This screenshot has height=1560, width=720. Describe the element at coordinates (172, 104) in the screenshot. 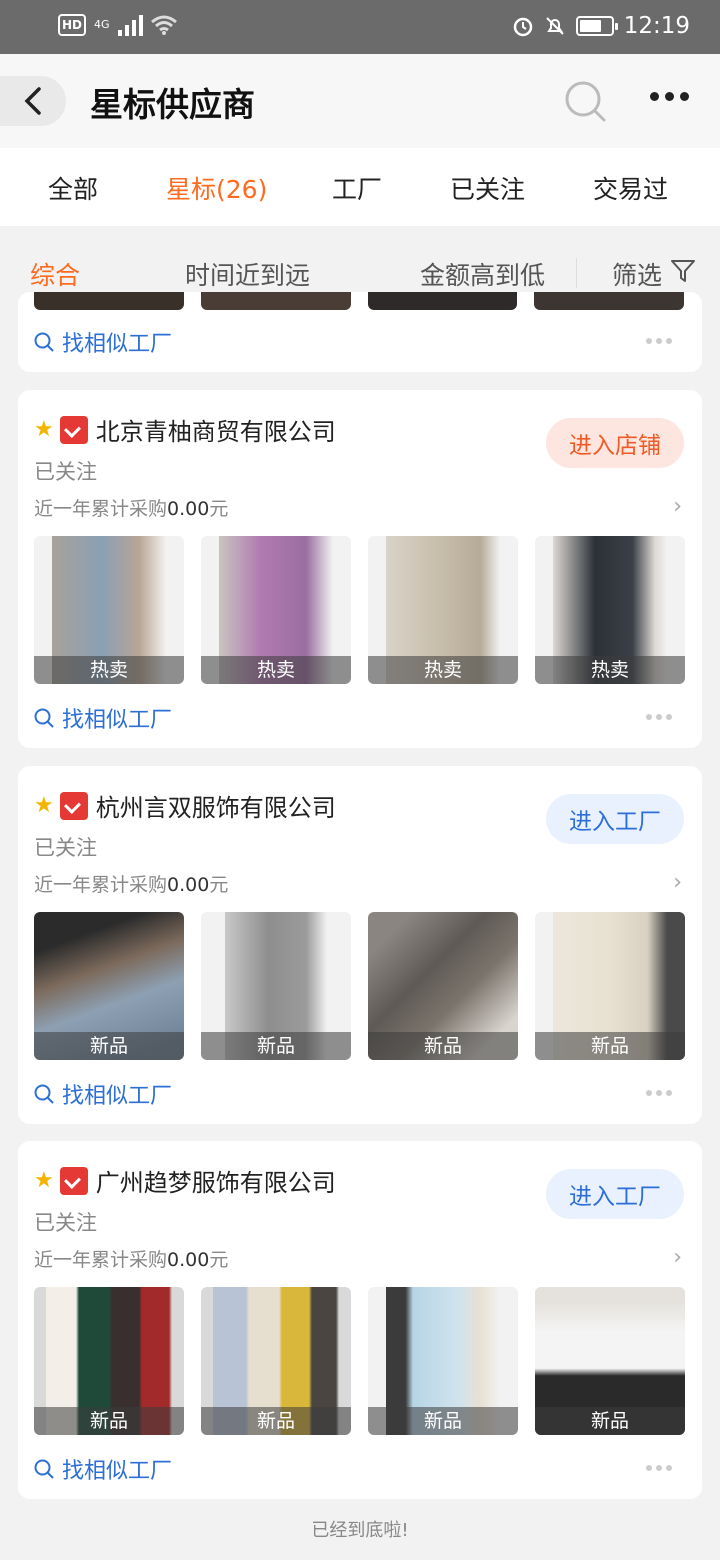

I see `page-title: 星标供应商` at that location.